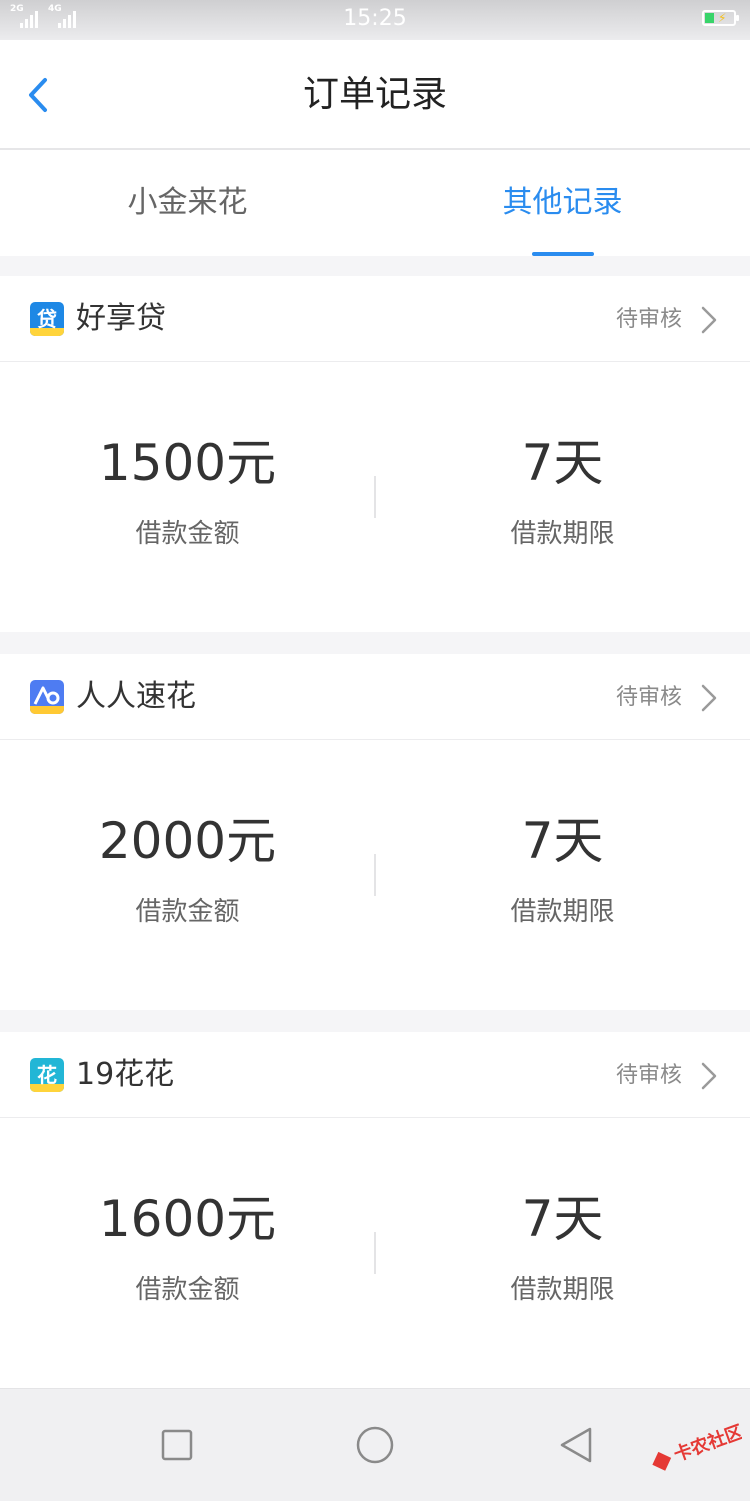 The image size is (750, 1501). I want to click on renren-logo-icon, so click(47, 697).